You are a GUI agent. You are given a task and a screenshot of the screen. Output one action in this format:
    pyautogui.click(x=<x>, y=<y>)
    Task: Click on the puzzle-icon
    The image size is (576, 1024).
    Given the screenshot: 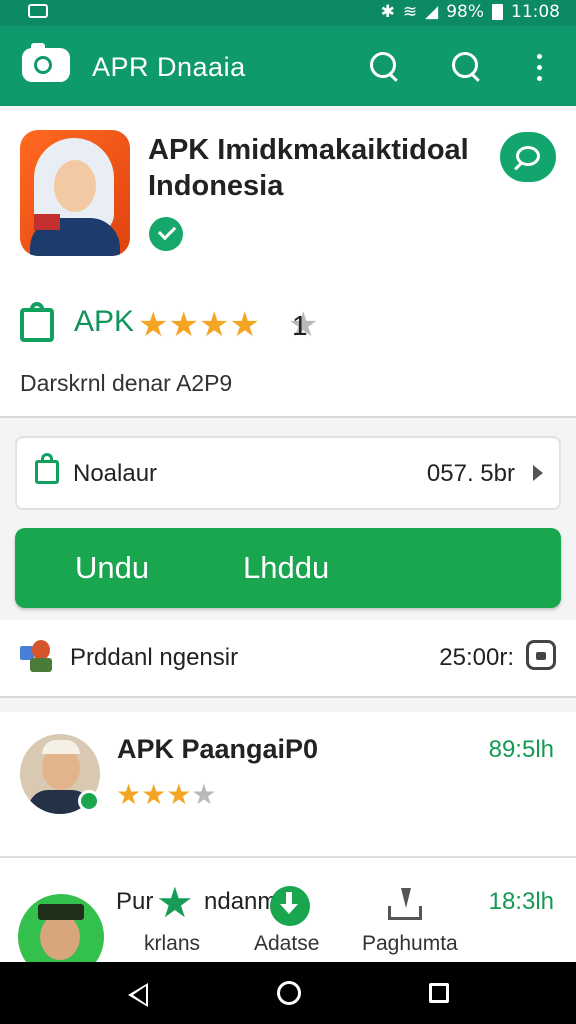 What is the action you would take?
    pyautogui.click(x=38, y=656)
    